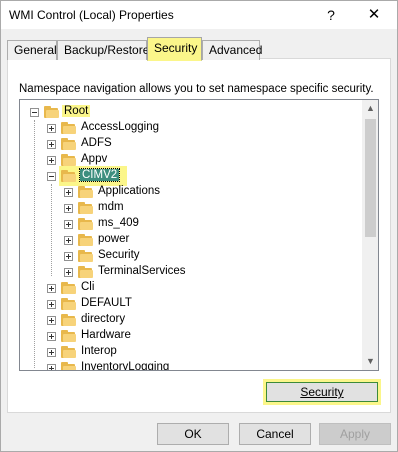 This screenshot has width=398, height=452. I want to click on tab-security: Security, so click(174, 49).